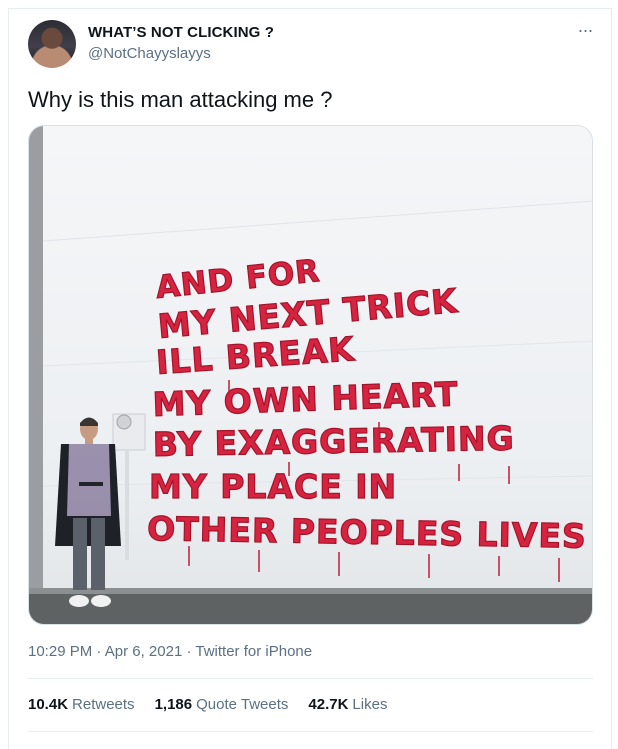  What do you see at coordinates (370, 704) in the screenshot?
I see `likes-label: Likes` at bounding box center [370, 704].